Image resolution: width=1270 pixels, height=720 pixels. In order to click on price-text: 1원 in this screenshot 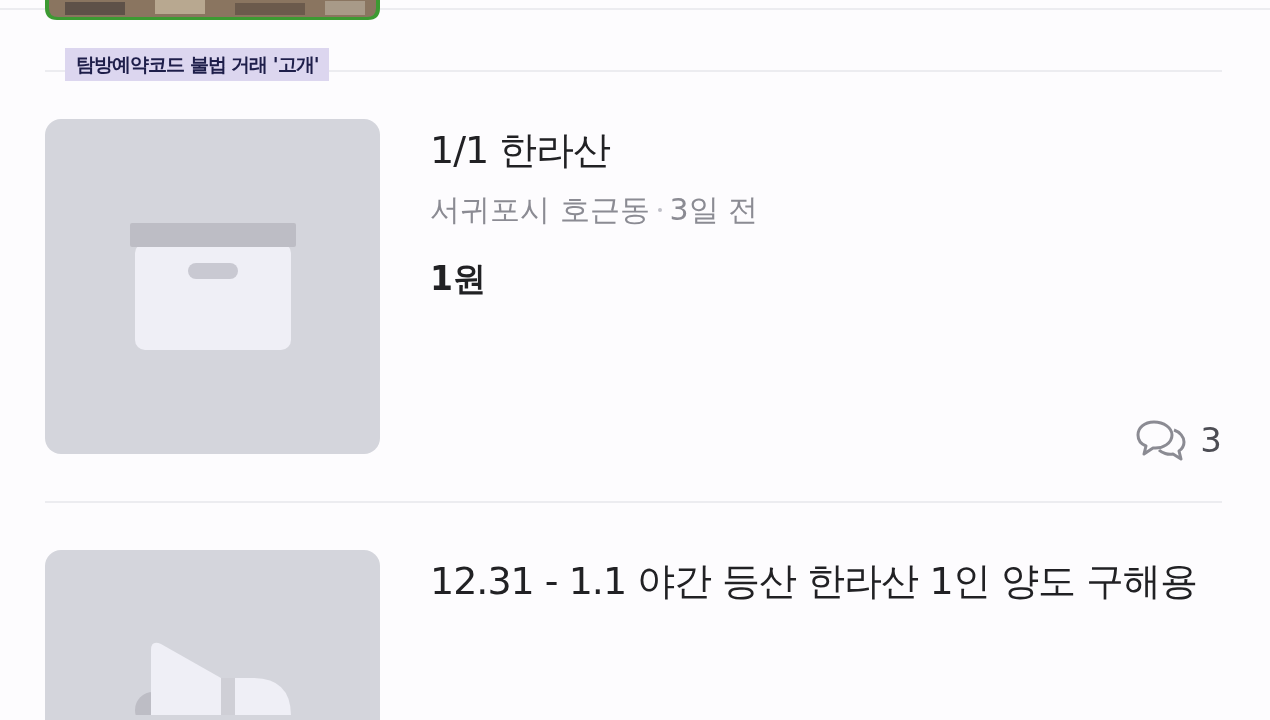, I will do `click(458, 279)`.